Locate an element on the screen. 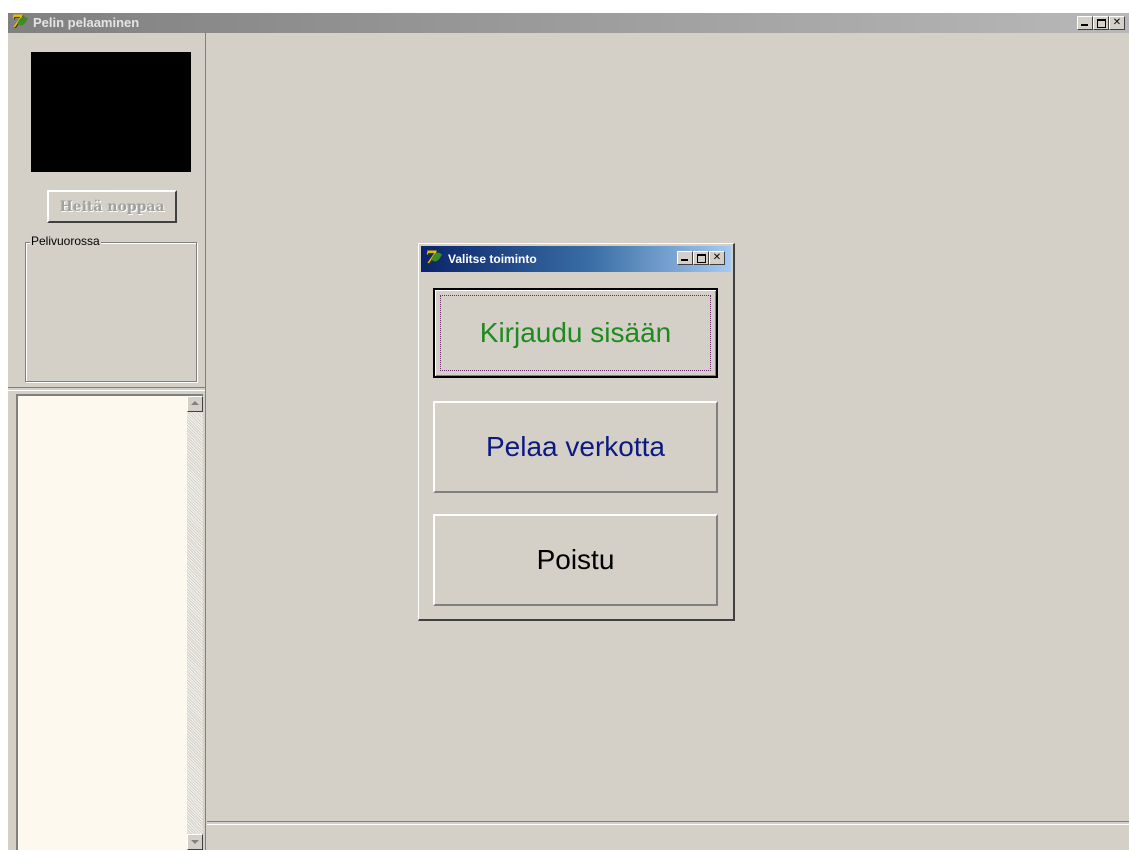 The width and height of the screenshot is (1129, 850). dialog-logo-icon: 7 is located at coordinates (434, 258).